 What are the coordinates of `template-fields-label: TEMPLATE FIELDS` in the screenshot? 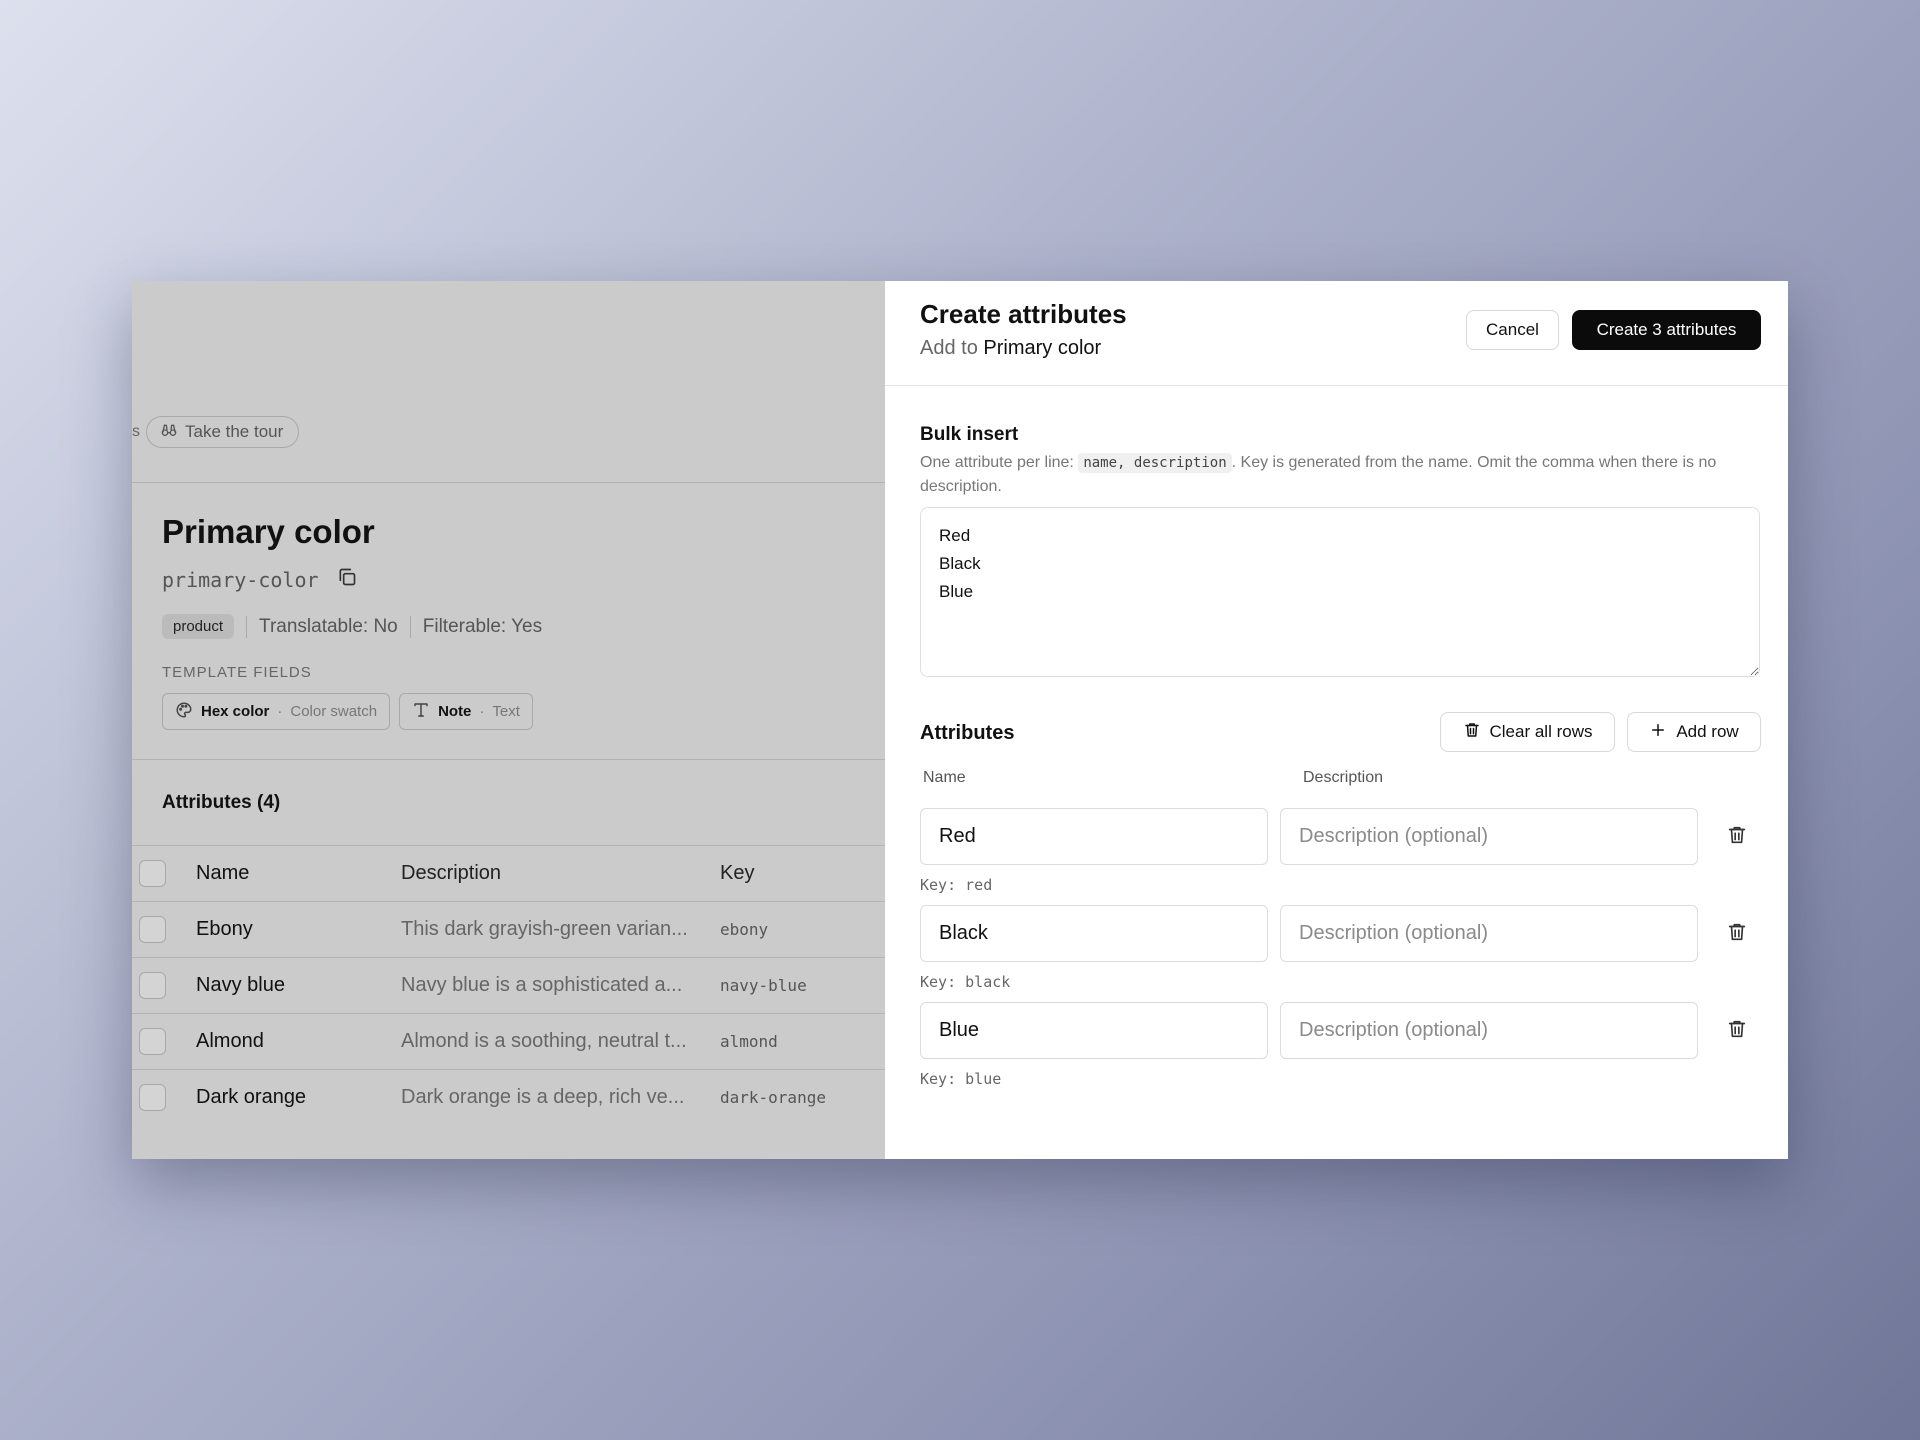 It's located at (237, 672).